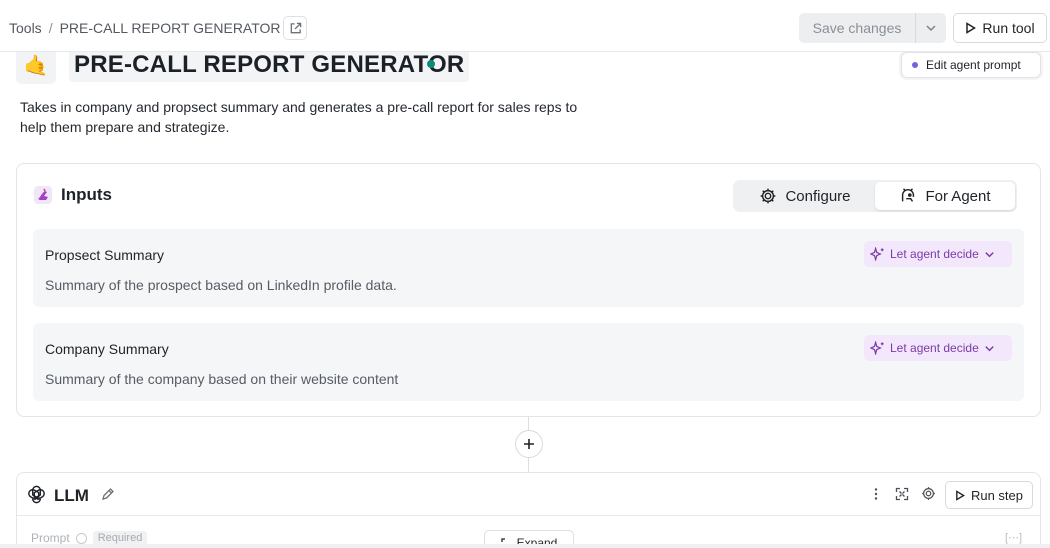 The width and height of the screenshot is (1050, 548). What do you see at coordinates (525, 546) in the screenshot?
I see `viewport-bottom-edge` at bounding box center [525, 546].